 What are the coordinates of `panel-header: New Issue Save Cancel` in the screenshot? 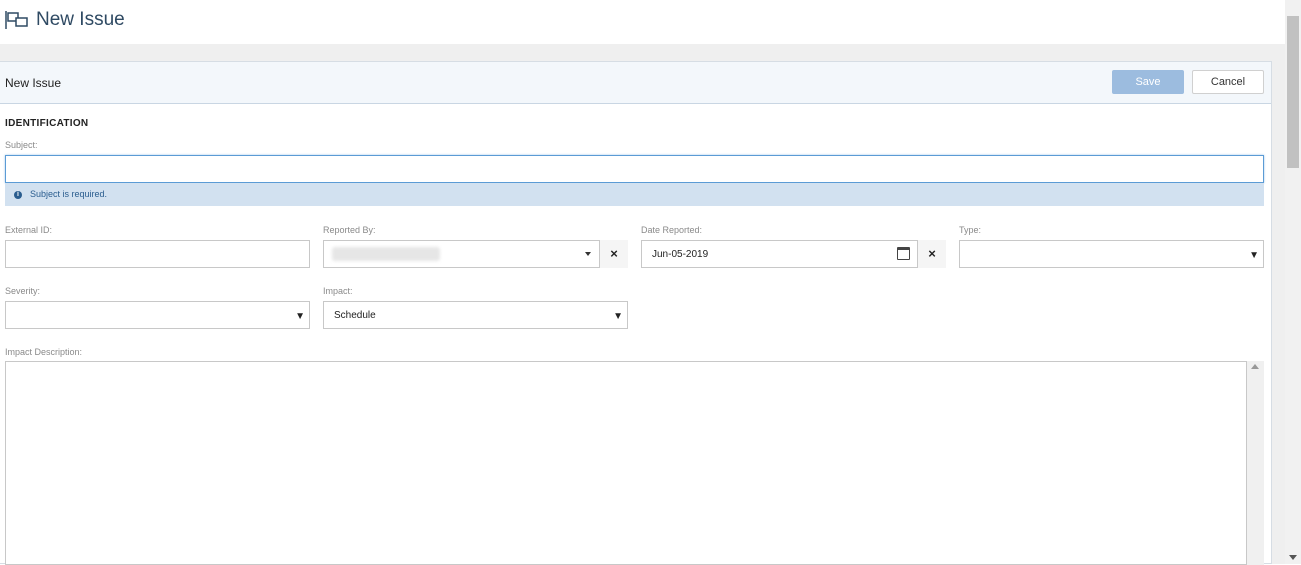 It's located at (635, 83).